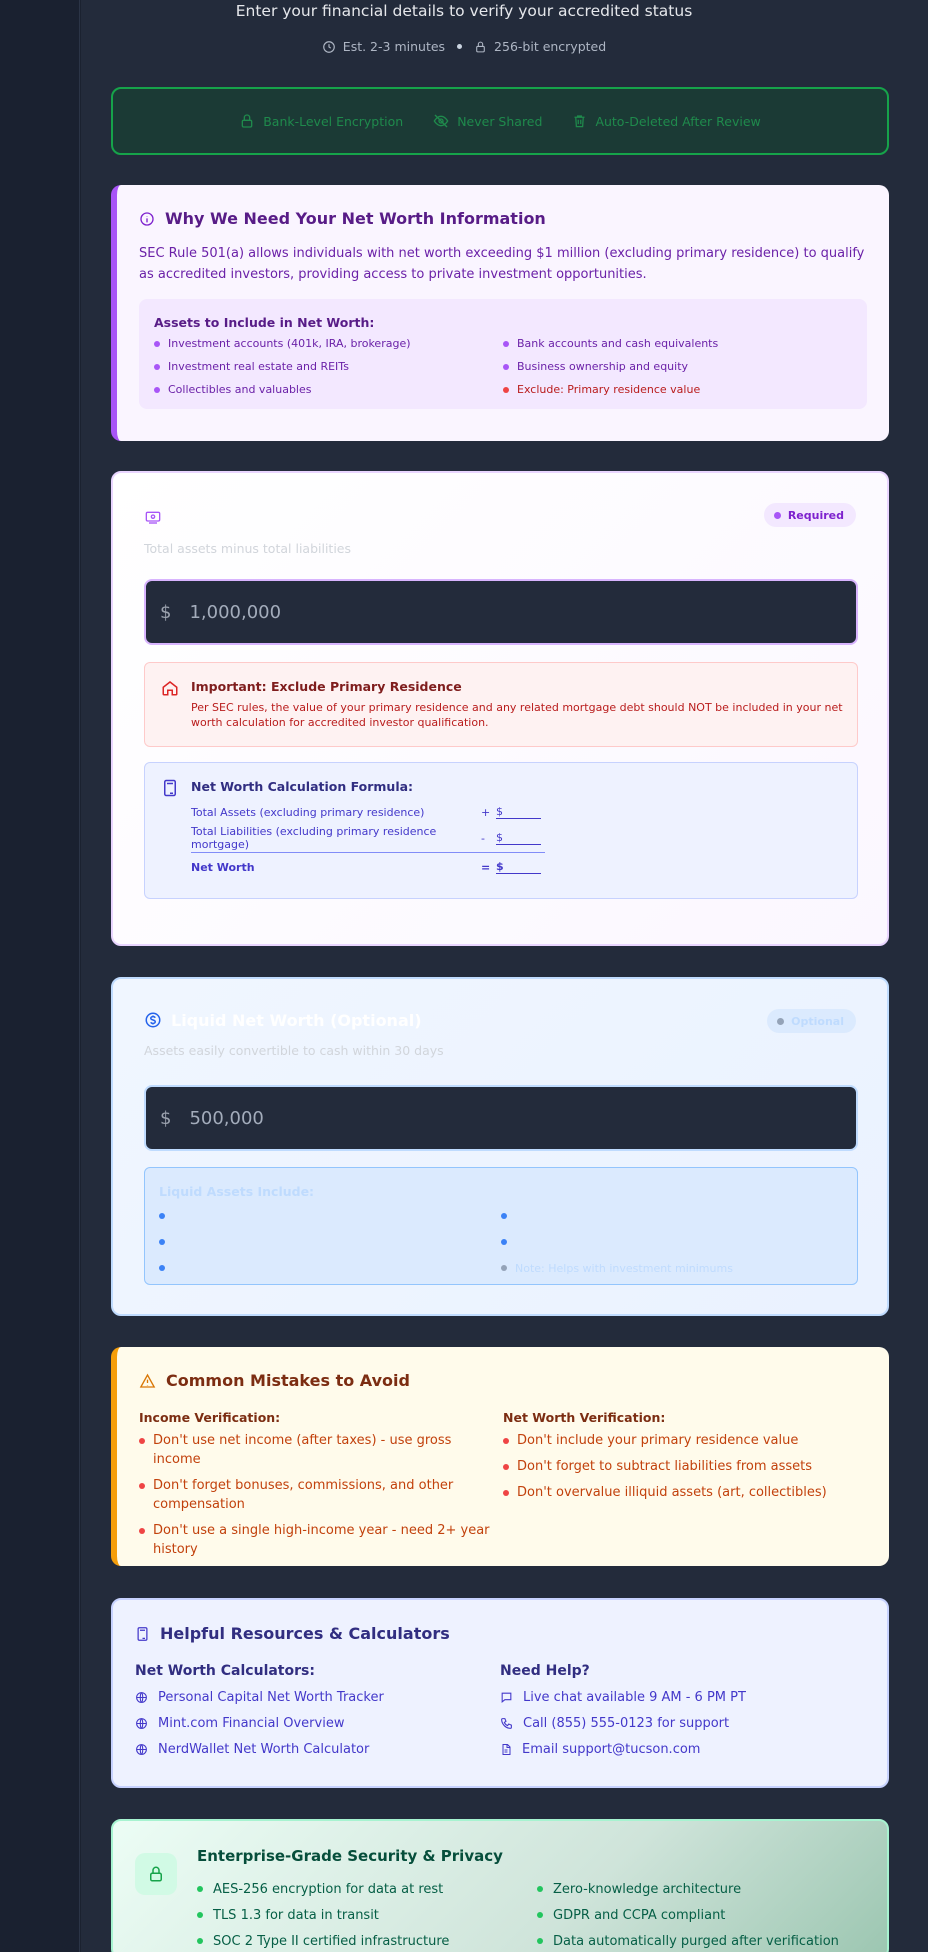 The height and width of the screenshot is (1952, 928). What do you see at coordinates (460, 46) in the screenshot?
I see `separator-dot` at bounding box center [460, 46].